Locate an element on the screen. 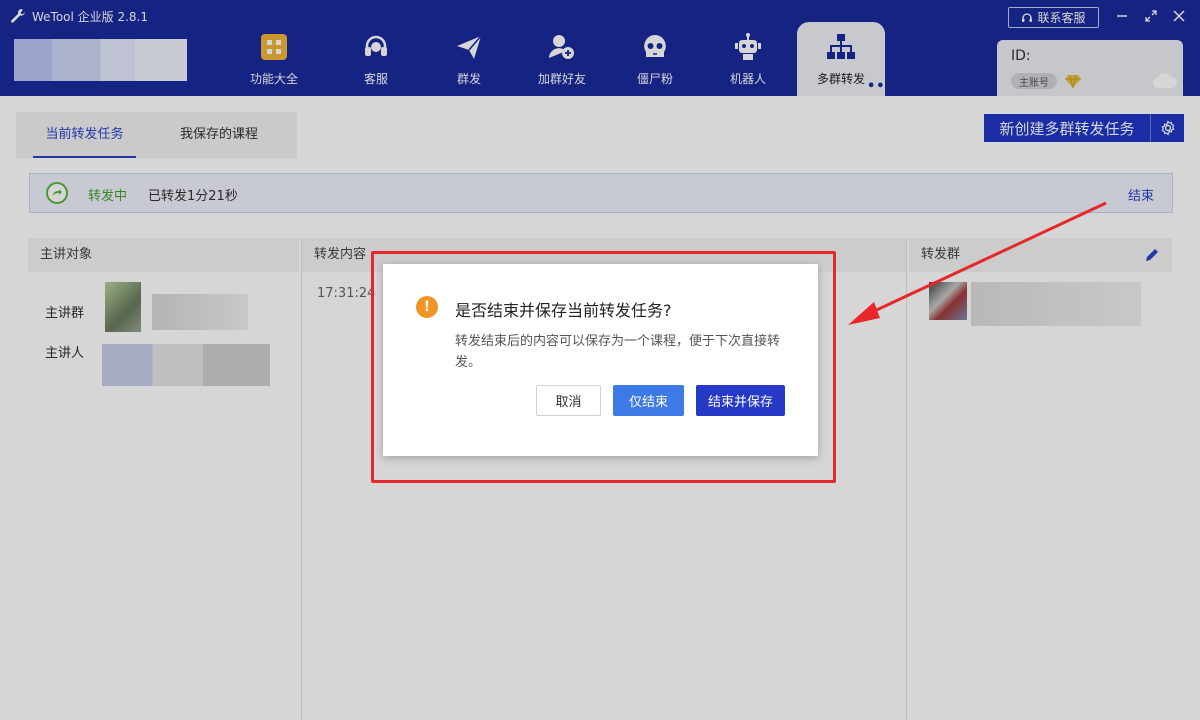  warning-icon: ! is located at coordinates (427, 307).